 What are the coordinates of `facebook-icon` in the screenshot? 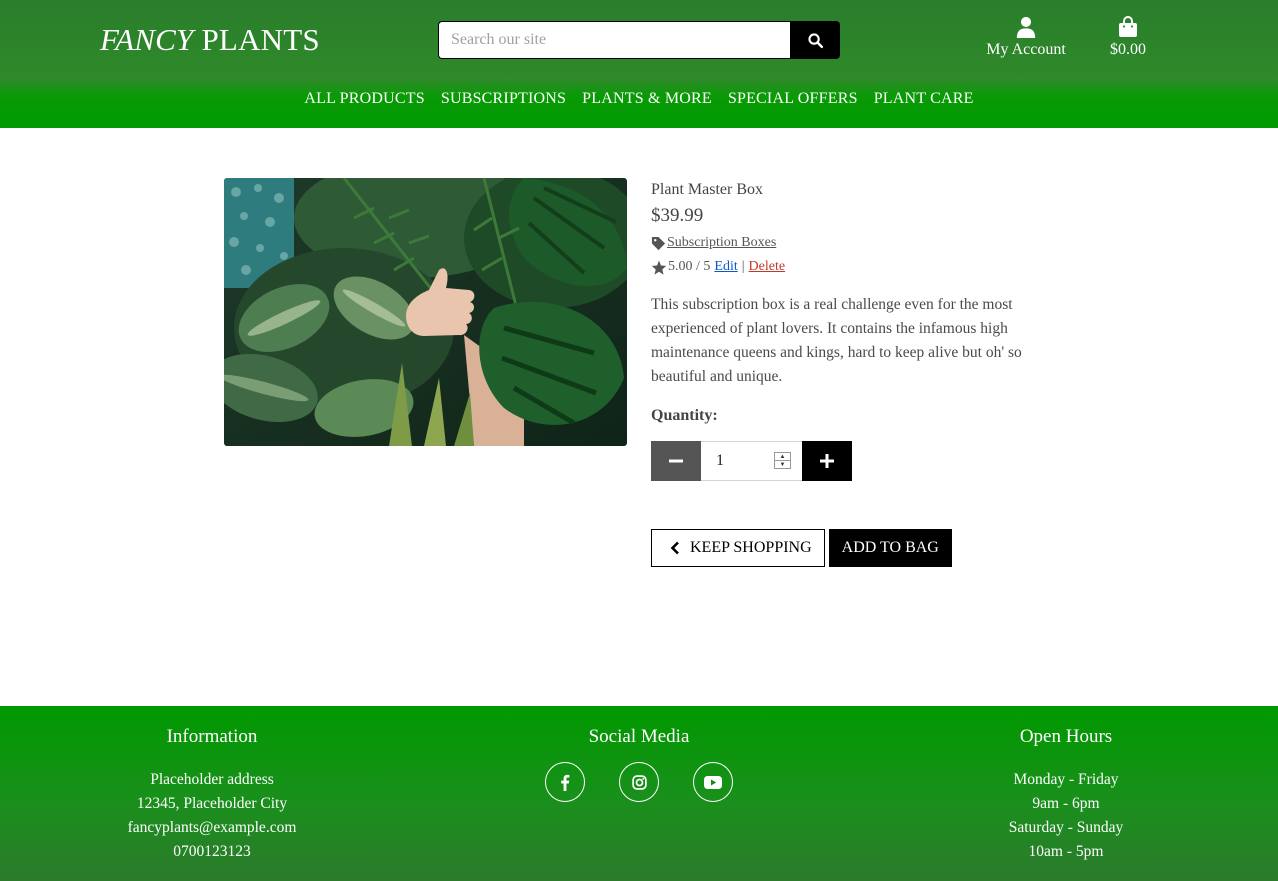 It's located at (565, 782).